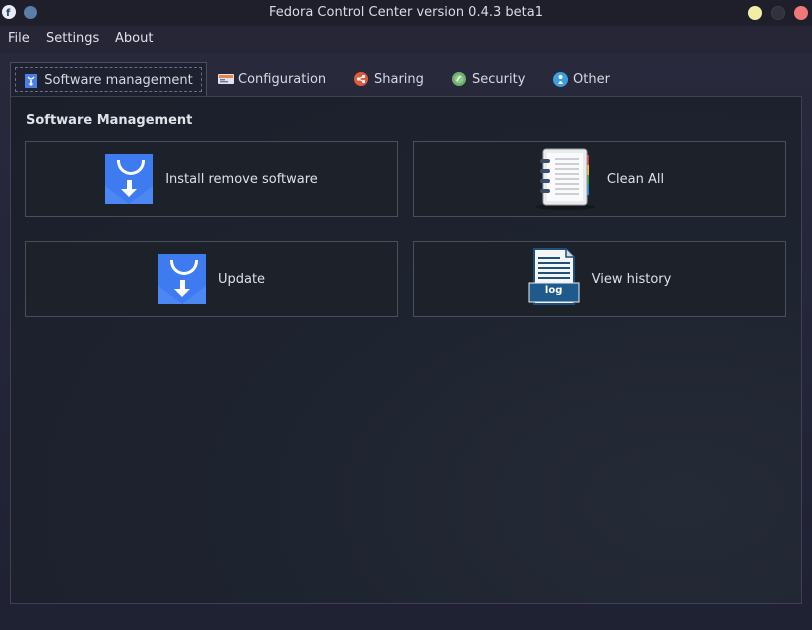  What do you see at coordinates (226, 79) in the screenshot?
I see `configuration-icon` at bounding box center [226, 79].